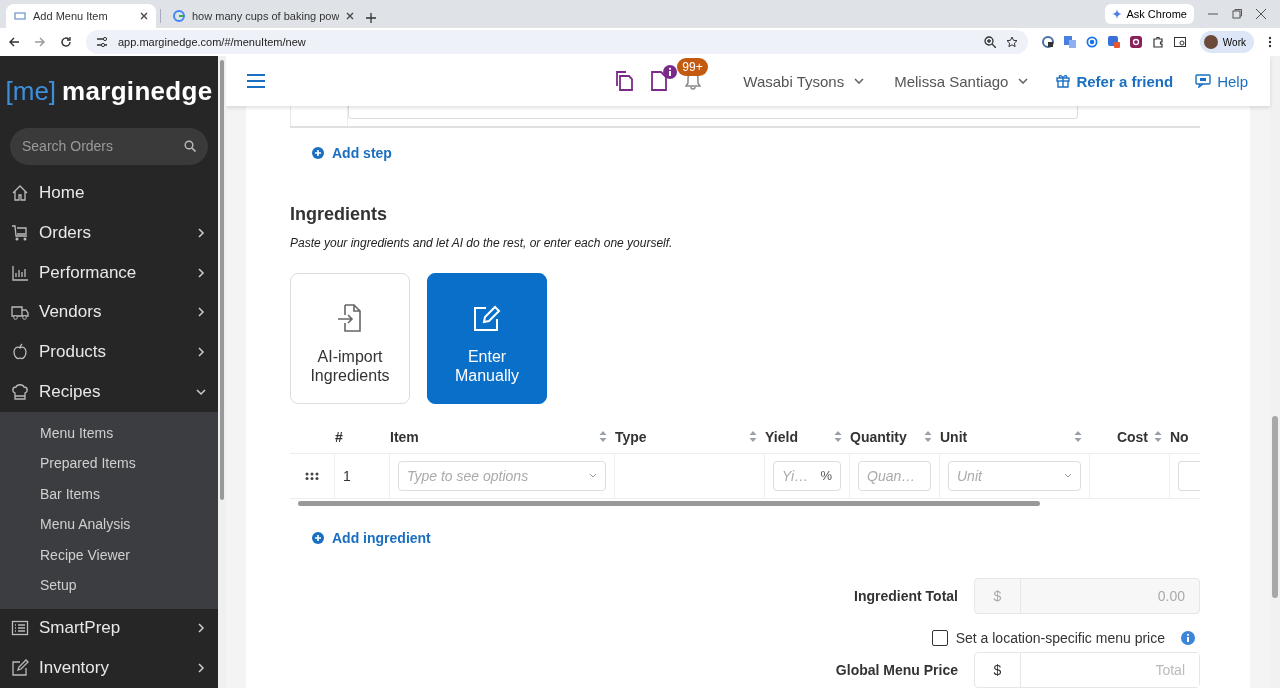  I want to click on add-ingredient-button: Add ingredient, so click(371, 538).